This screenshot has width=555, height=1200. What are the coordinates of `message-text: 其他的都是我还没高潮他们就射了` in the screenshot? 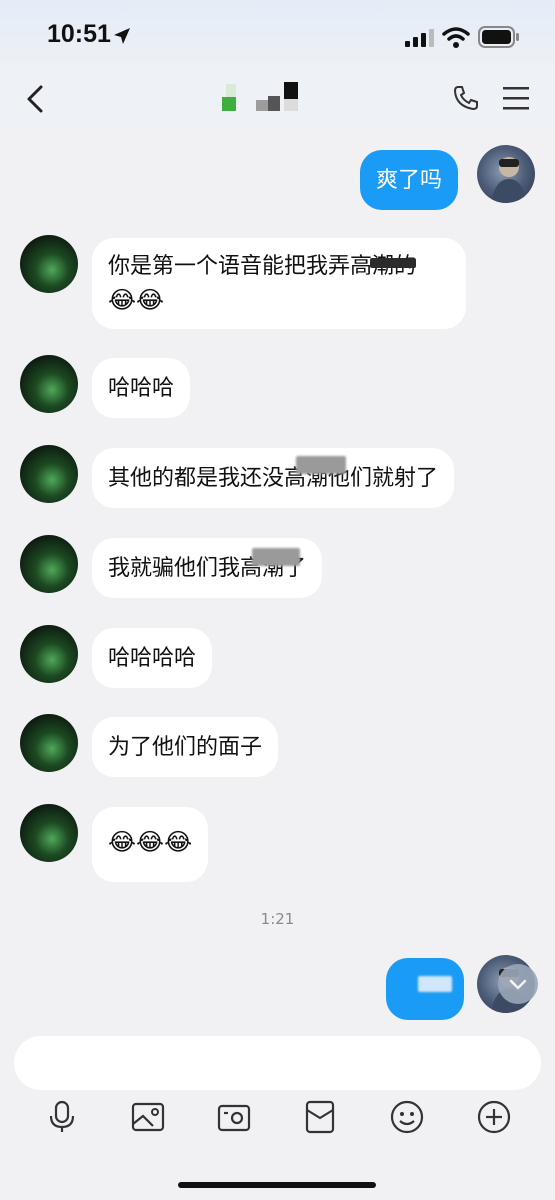 It's located at (273, 478).